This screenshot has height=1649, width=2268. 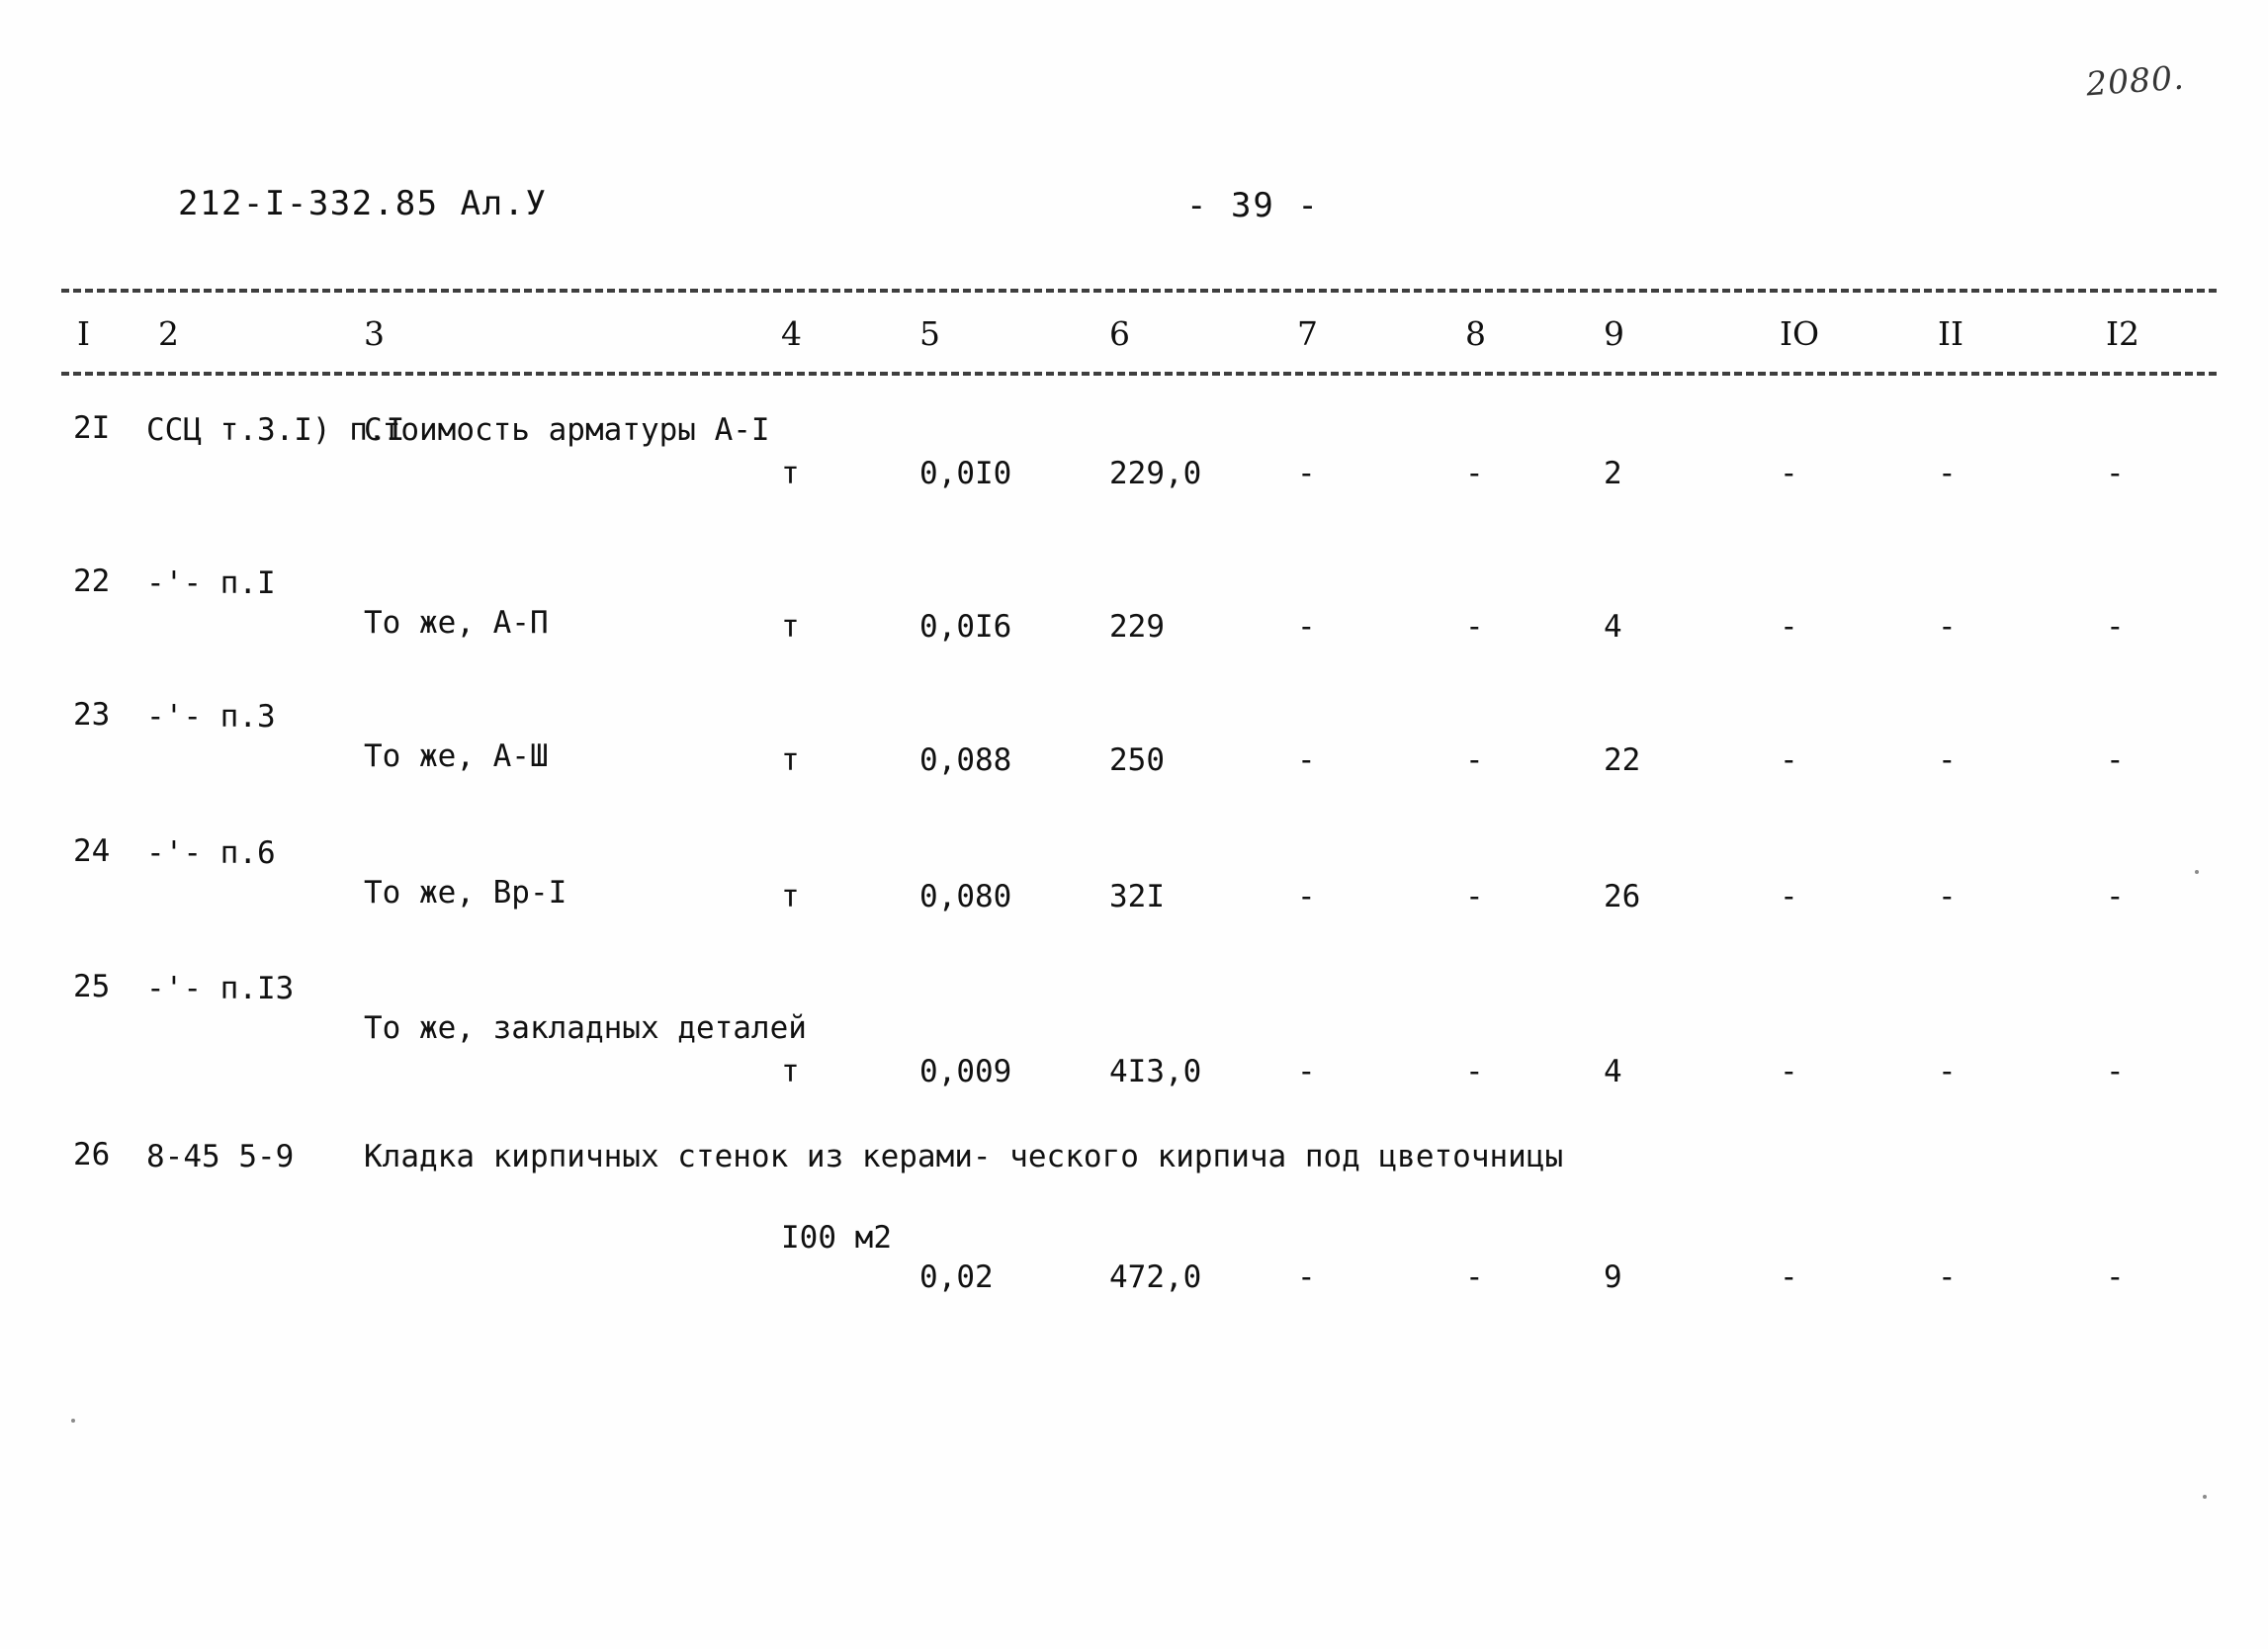 What do you see at coordinates (92, 851) in the screenshot?
I see `row-number: 24` at bounding box center [92, 851].